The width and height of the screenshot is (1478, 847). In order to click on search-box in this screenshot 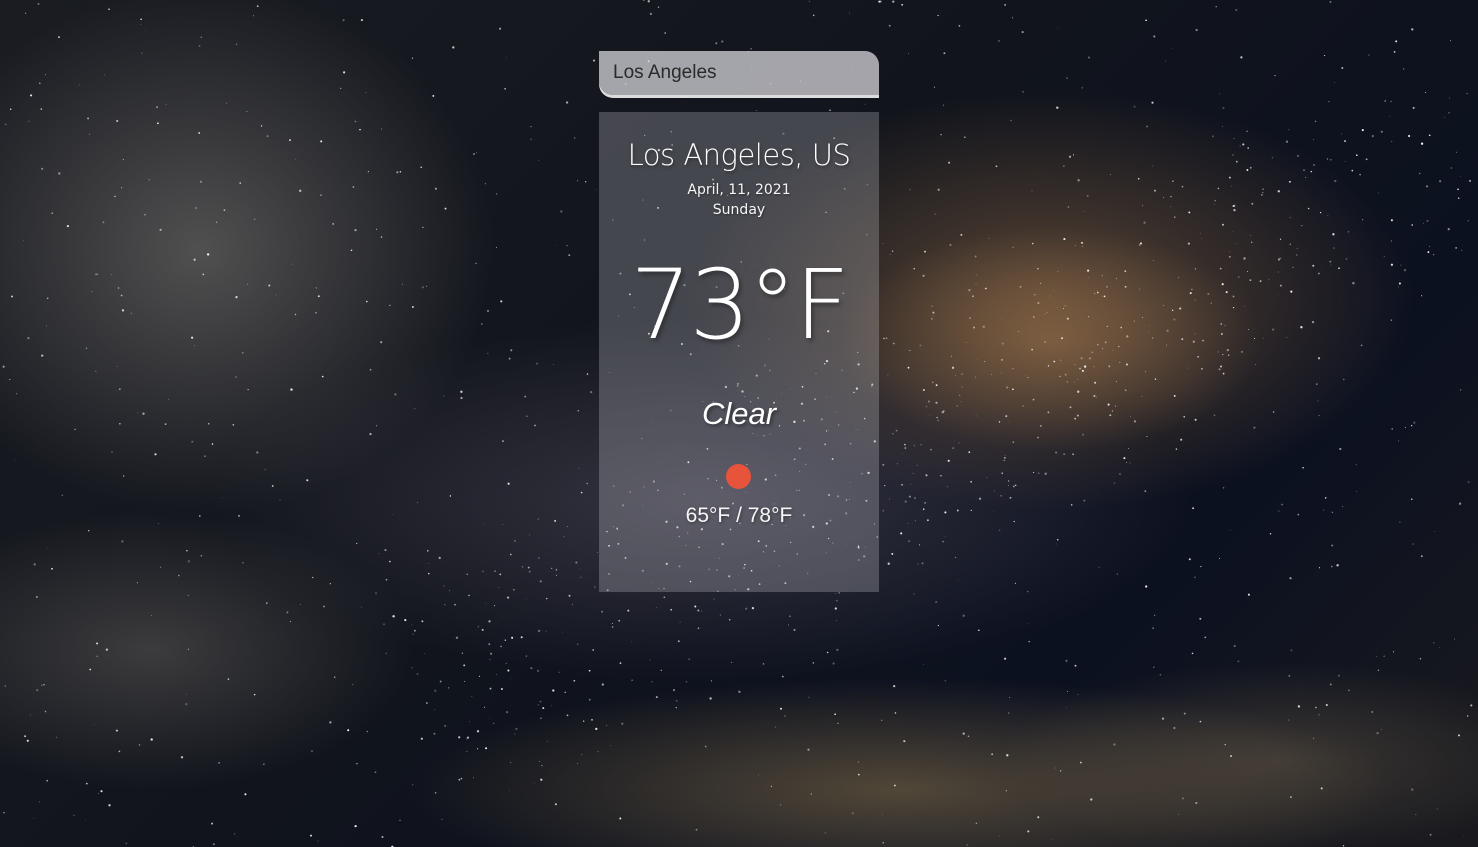, I will do `click(739, 73)`.